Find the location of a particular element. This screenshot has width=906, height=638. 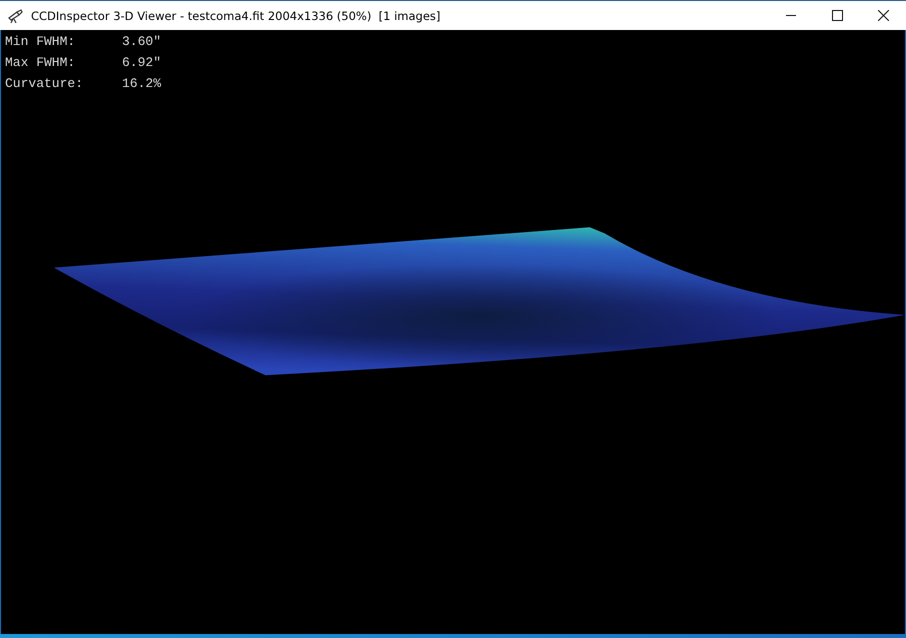

stat-value: 6.92" is located at coordinates (142, 62).